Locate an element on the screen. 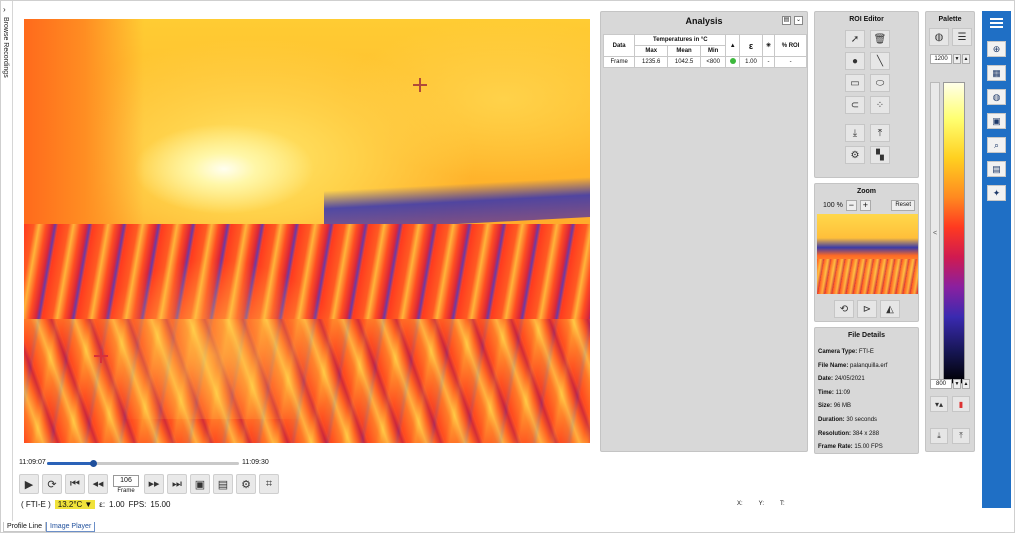 Image resolution: width=1015 pixels, height=533 pixels. palette-max-input: 1200 is located at coordinates (941, 58).